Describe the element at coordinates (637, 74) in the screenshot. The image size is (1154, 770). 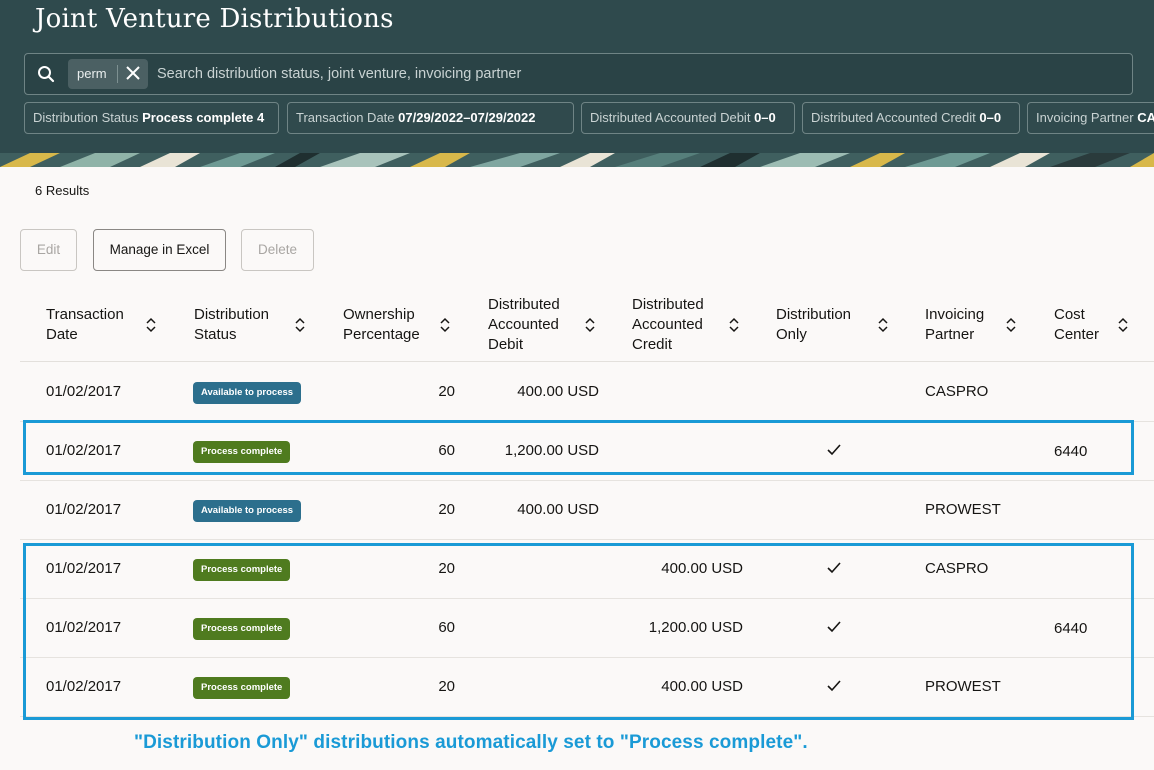
I see `search-input` at that location.